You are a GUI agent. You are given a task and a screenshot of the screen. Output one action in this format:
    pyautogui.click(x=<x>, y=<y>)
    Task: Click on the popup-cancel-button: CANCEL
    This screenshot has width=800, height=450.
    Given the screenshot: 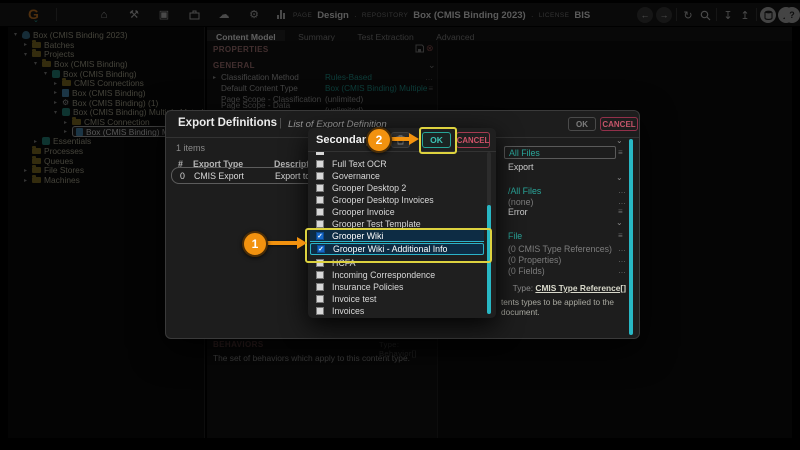 What is the action you would take?
    pyautogui.click(x=473, y=140)
    